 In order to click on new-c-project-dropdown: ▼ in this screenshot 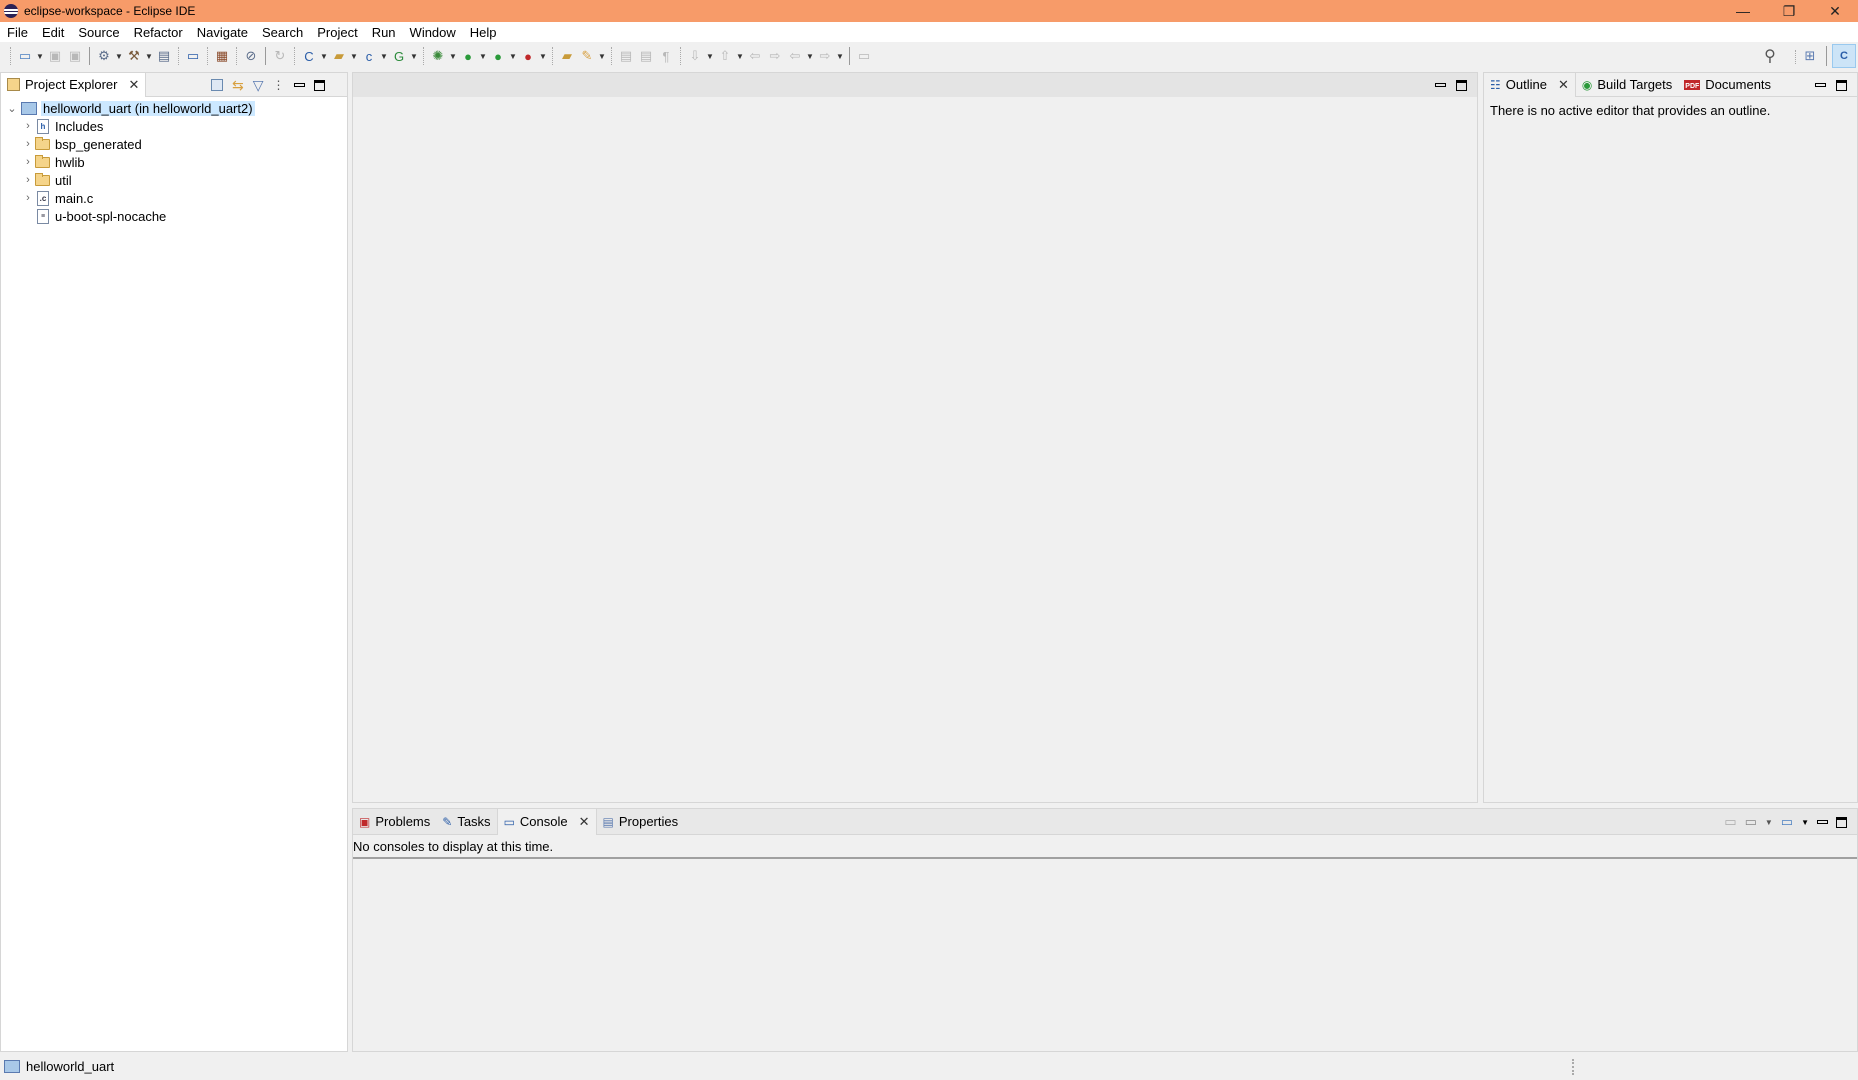, I will do `click(324, 56)`.